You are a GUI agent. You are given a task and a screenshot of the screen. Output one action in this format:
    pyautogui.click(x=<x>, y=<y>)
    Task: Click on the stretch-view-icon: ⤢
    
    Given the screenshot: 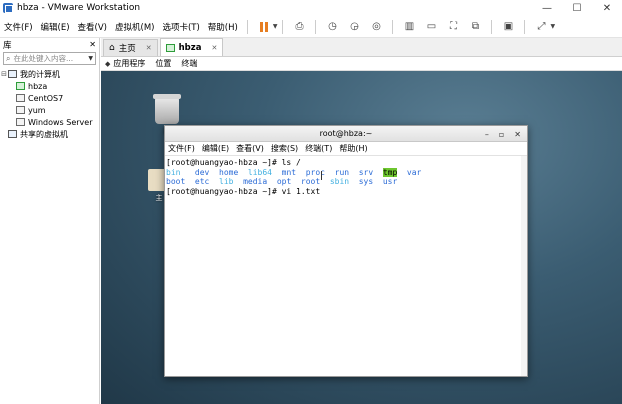 What is the action you would take?
    pyautogui.click(x=541, y=27)
    